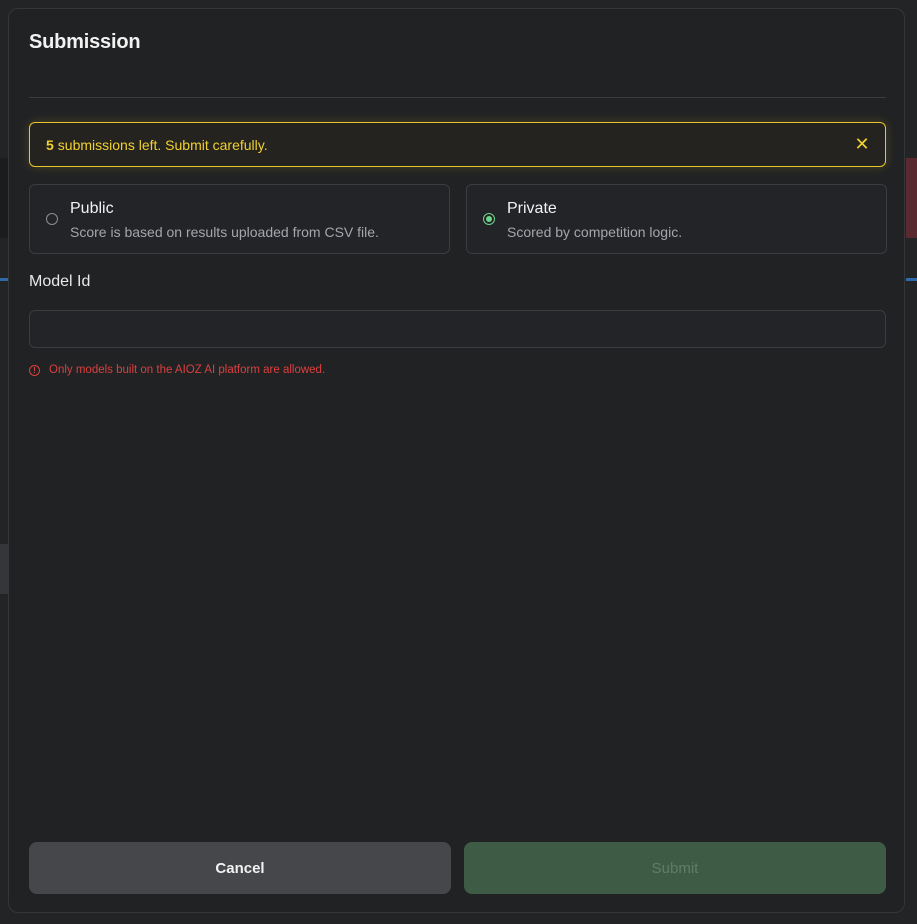  Describe the element at coordinates (52, 219) in the screenshot. I see `radio-public` at that location.